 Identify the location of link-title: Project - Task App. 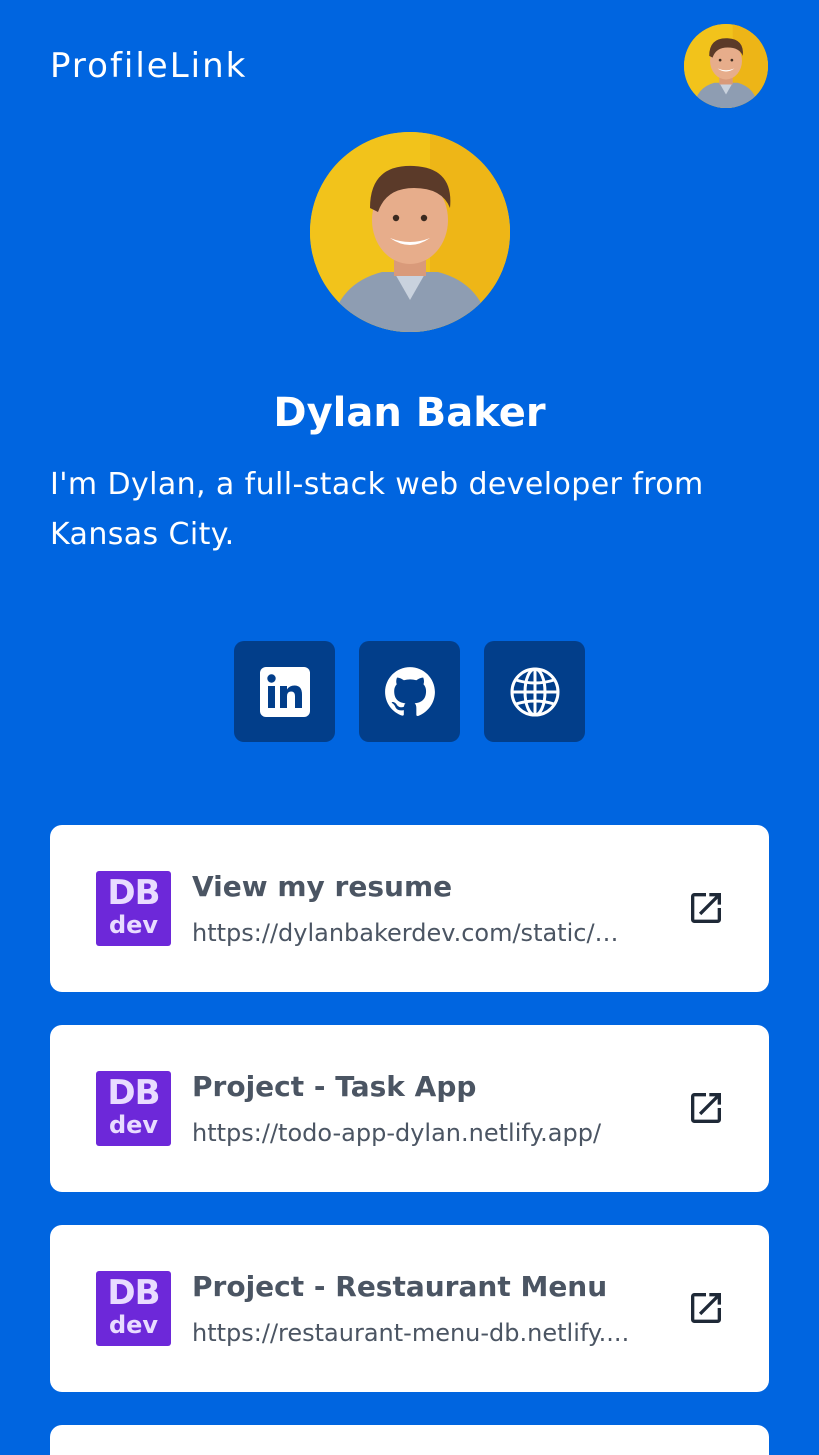
(334, 1086).